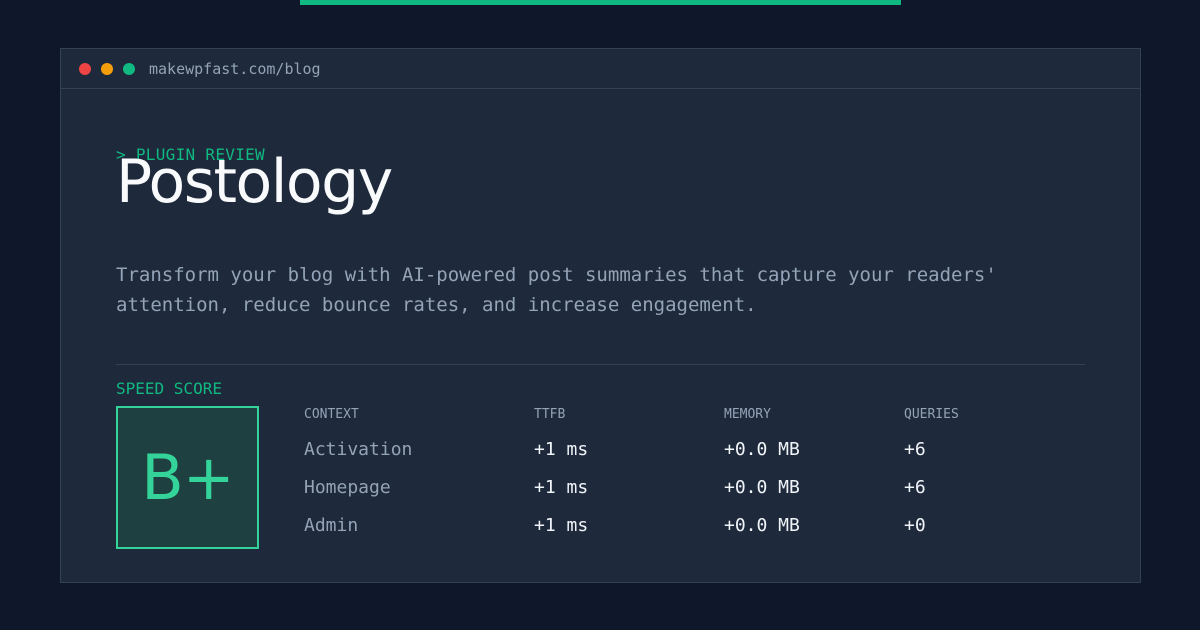  What do you see at coordinates (331, 525) in the screenshot?
I see `context-cell: Admin` at bounding box center [331, 525].